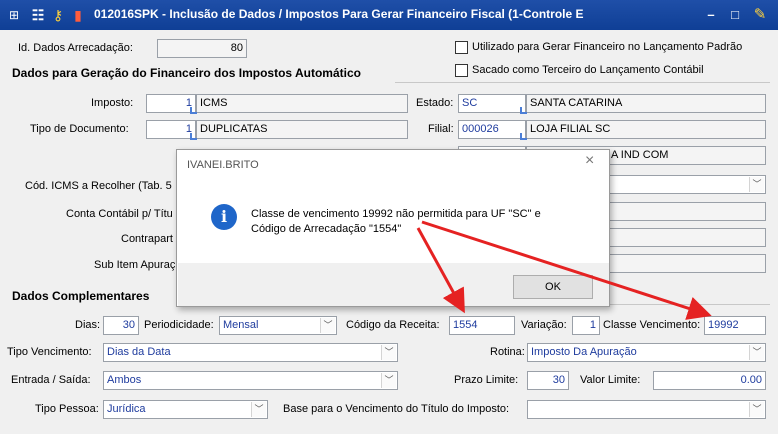 The height and width of the screenshot is (434, 778). I want to click on annotation-arrows, so click(564, 270).